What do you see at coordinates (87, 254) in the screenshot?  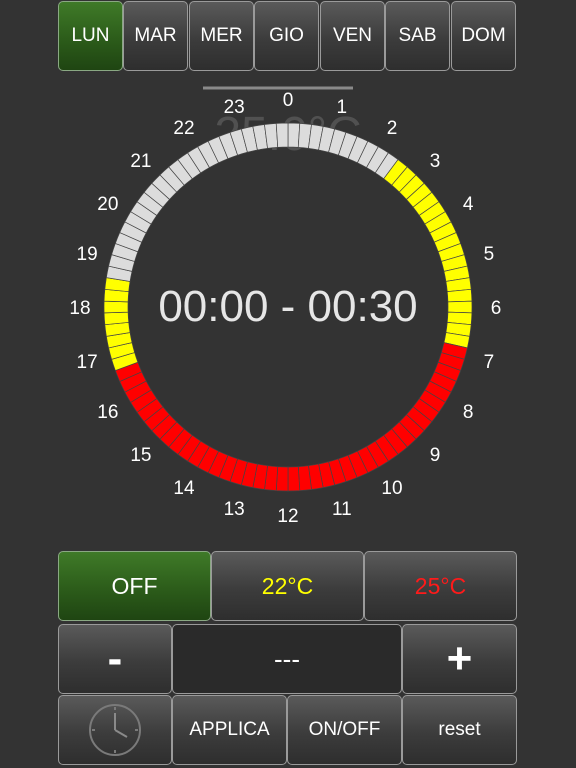 I see `hour-label: 19` at bounding box center [87, 254].